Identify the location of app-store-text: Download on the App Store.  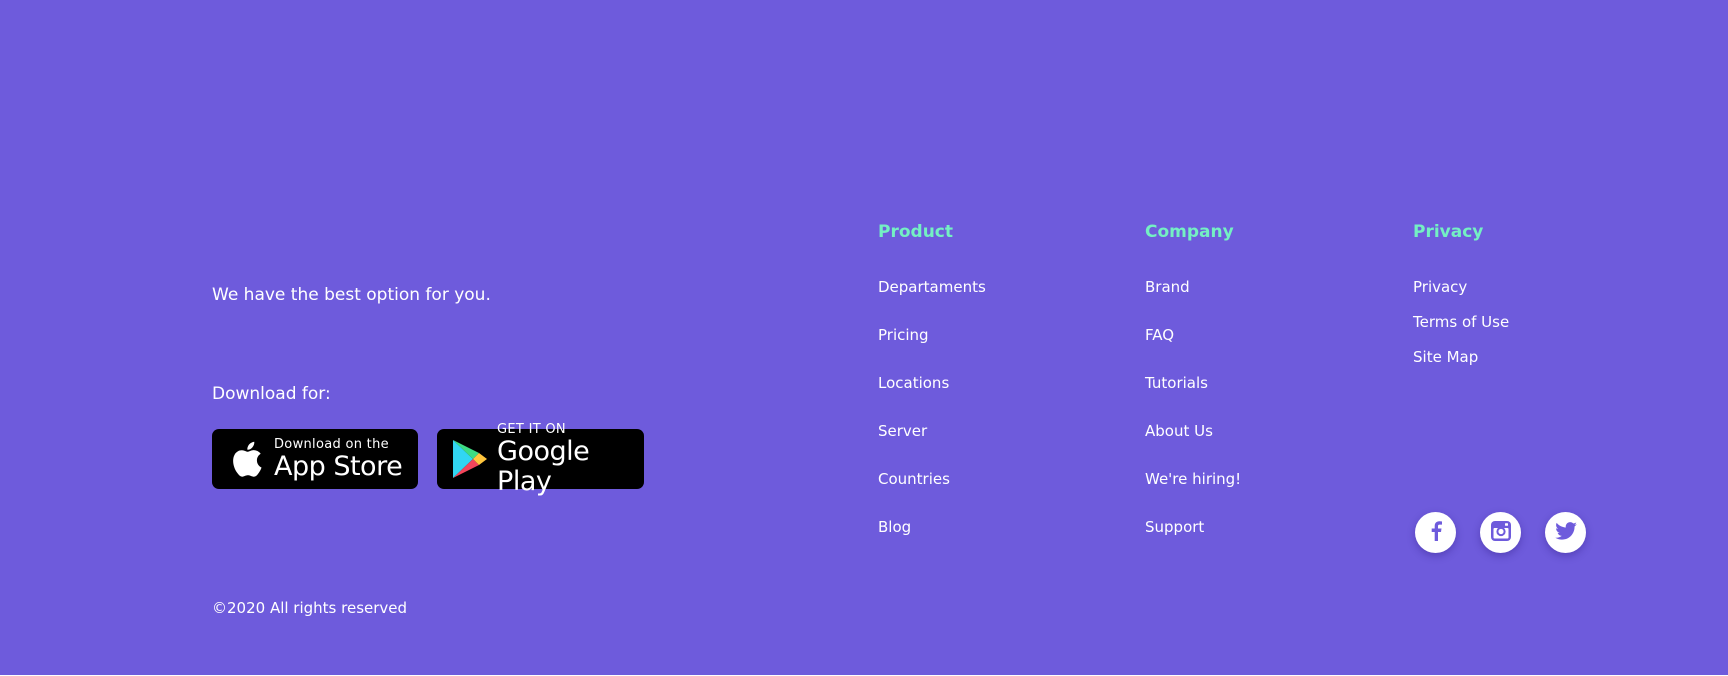
(338, 459).